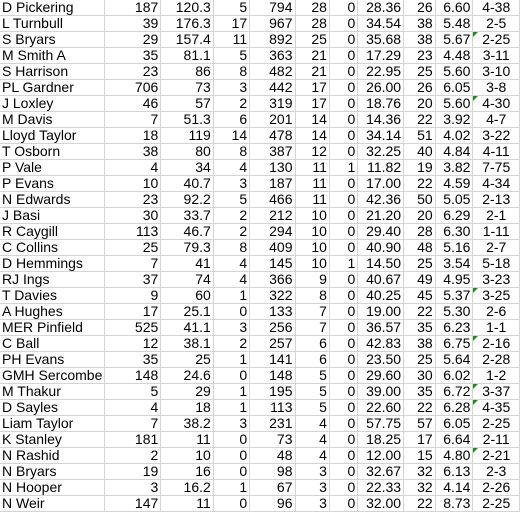  What do you see at coordinates (454, 231) in the screenshot?
I see `cell-col-j: 6.30` at bounding box center [454, 231].